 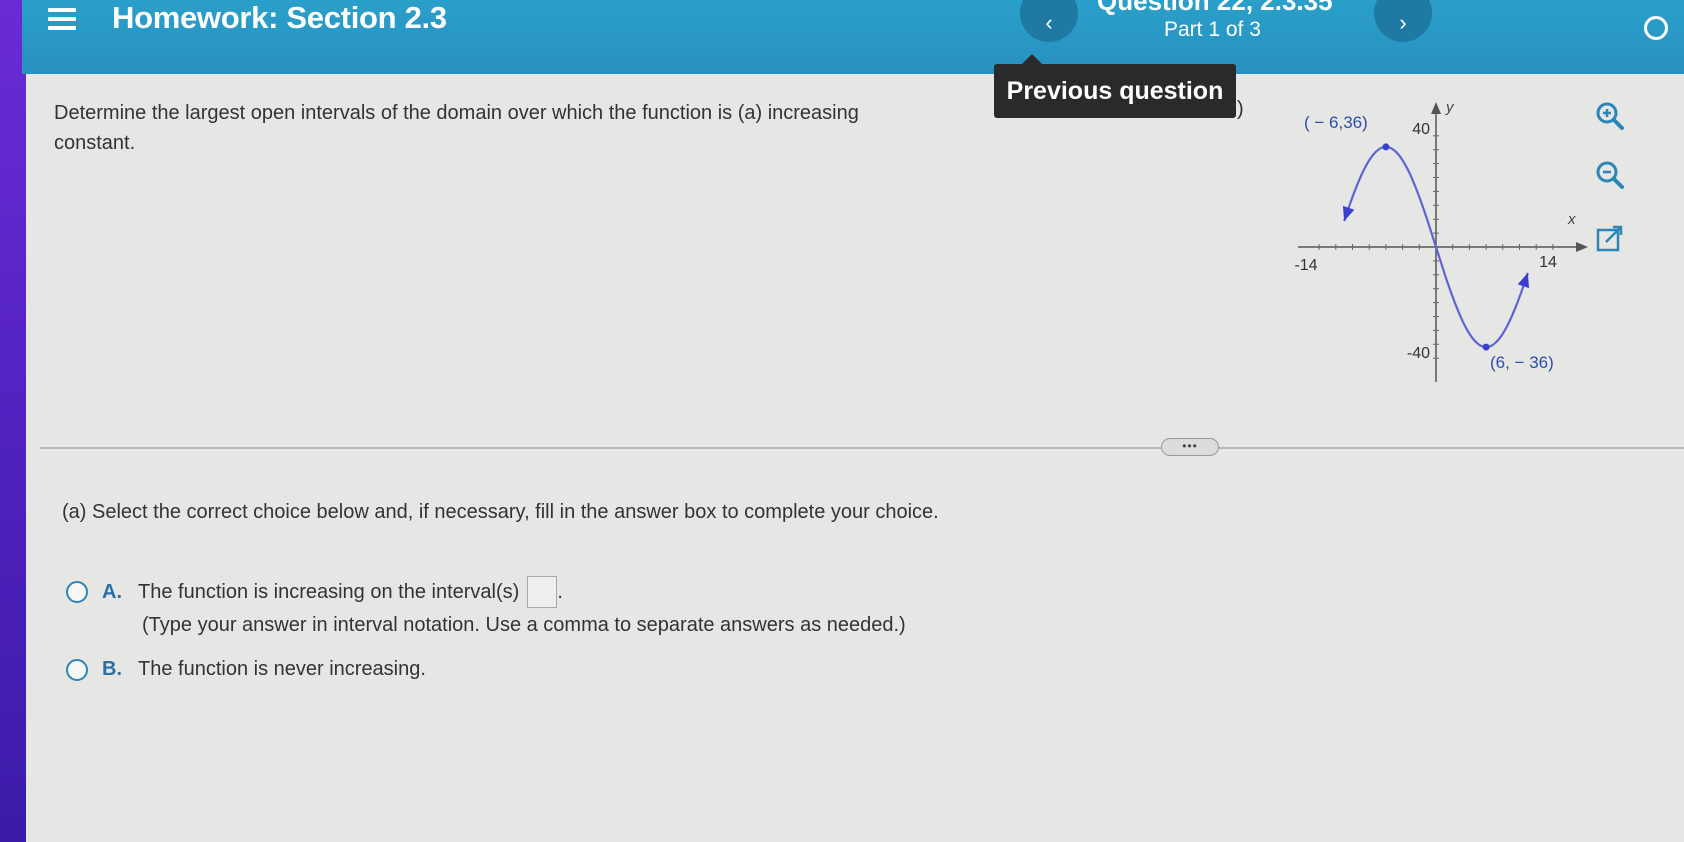 What do you see at coordinates (62, 19) in the screenshot?
I see `hamburger-menu-icon` at bounding box center [62, 19].